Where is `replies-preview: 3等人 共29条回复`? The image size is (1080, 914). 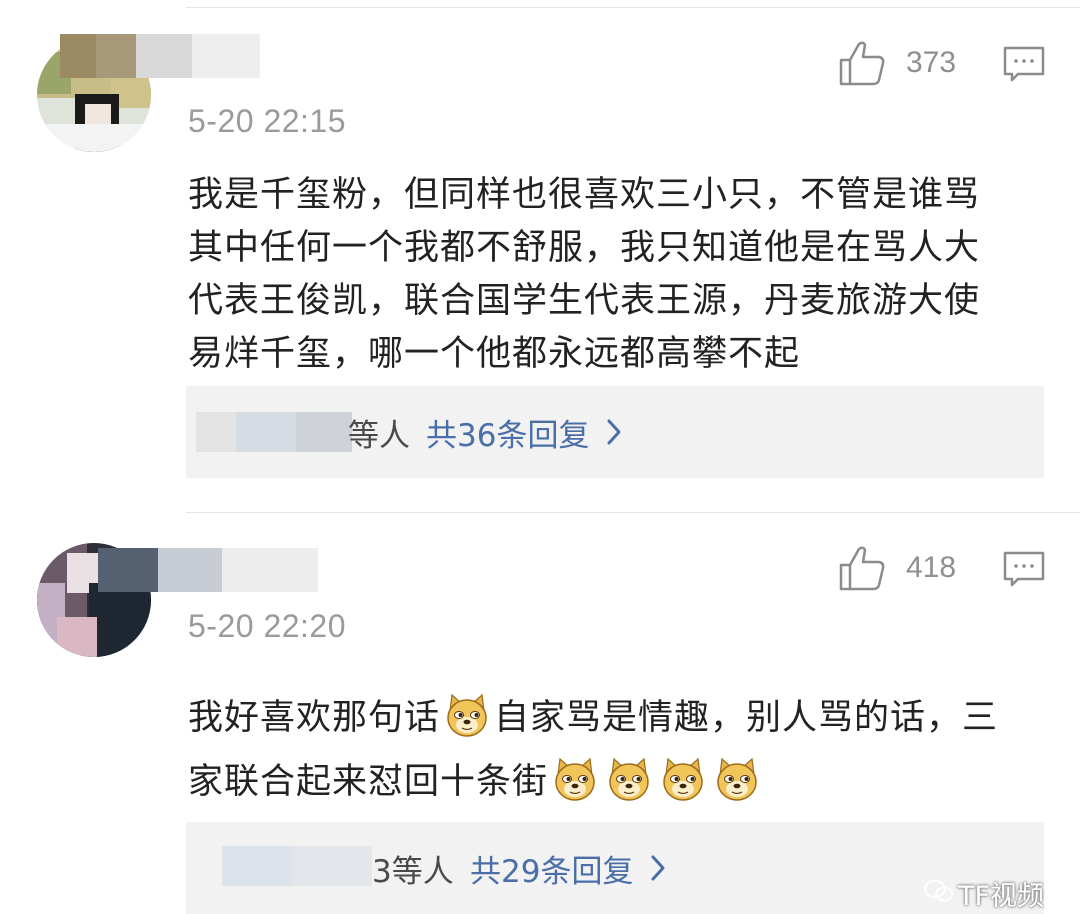
replies-preview: 3等人 共29条回复 is located at coordinates (615, 868).